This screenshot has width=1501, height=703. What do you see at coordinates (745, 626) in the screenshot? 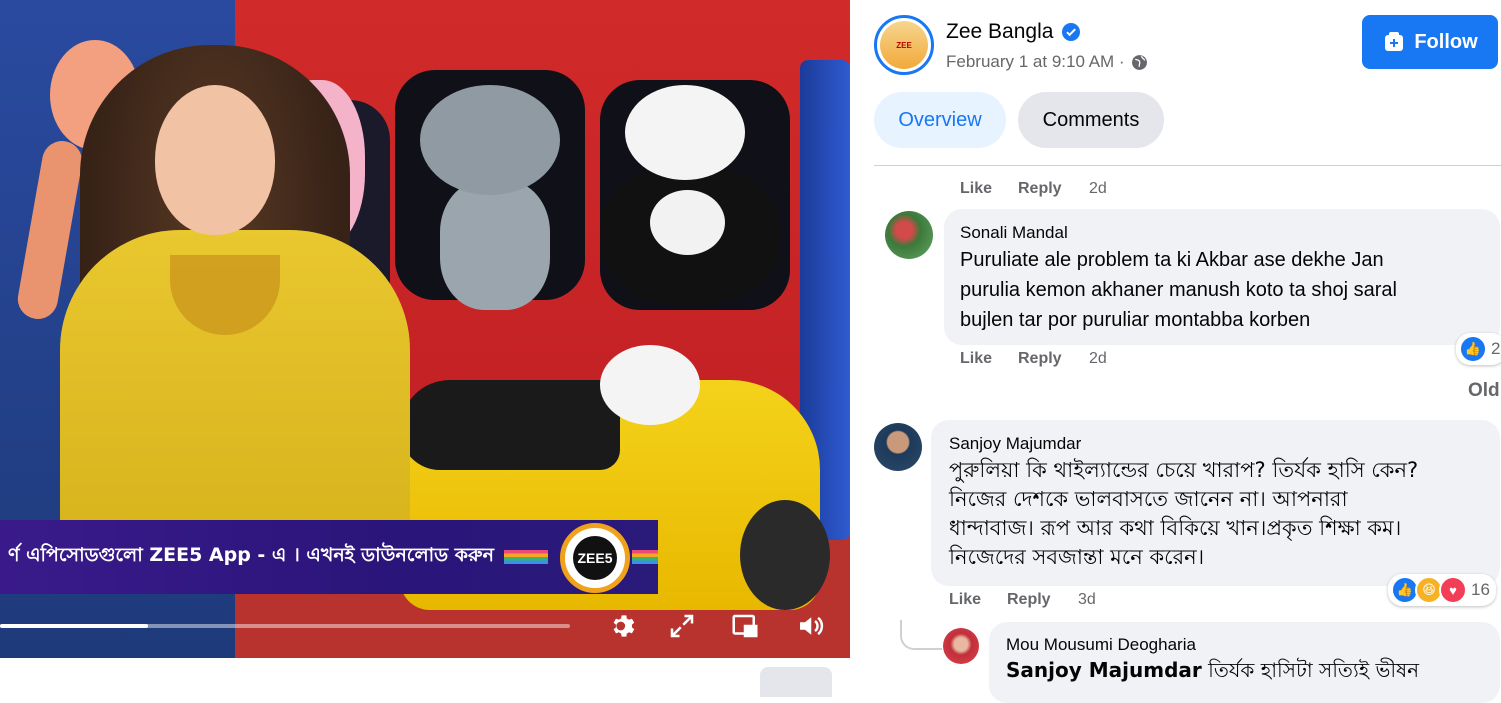
I see `picture-in-picture-icon` at bounding box center [745, 626].